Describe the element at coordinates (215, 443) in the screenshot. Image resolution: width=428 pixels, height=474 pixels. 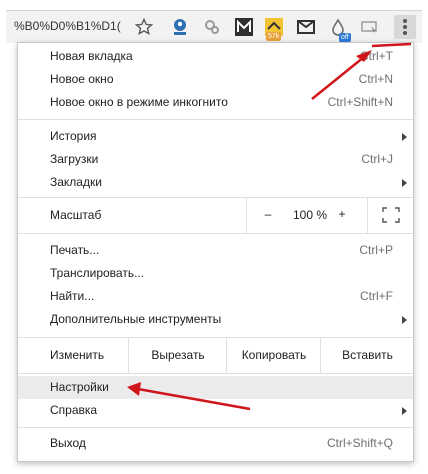
I see `menu-item-exit: Выход Ctrl+Shift+Q` at that location.